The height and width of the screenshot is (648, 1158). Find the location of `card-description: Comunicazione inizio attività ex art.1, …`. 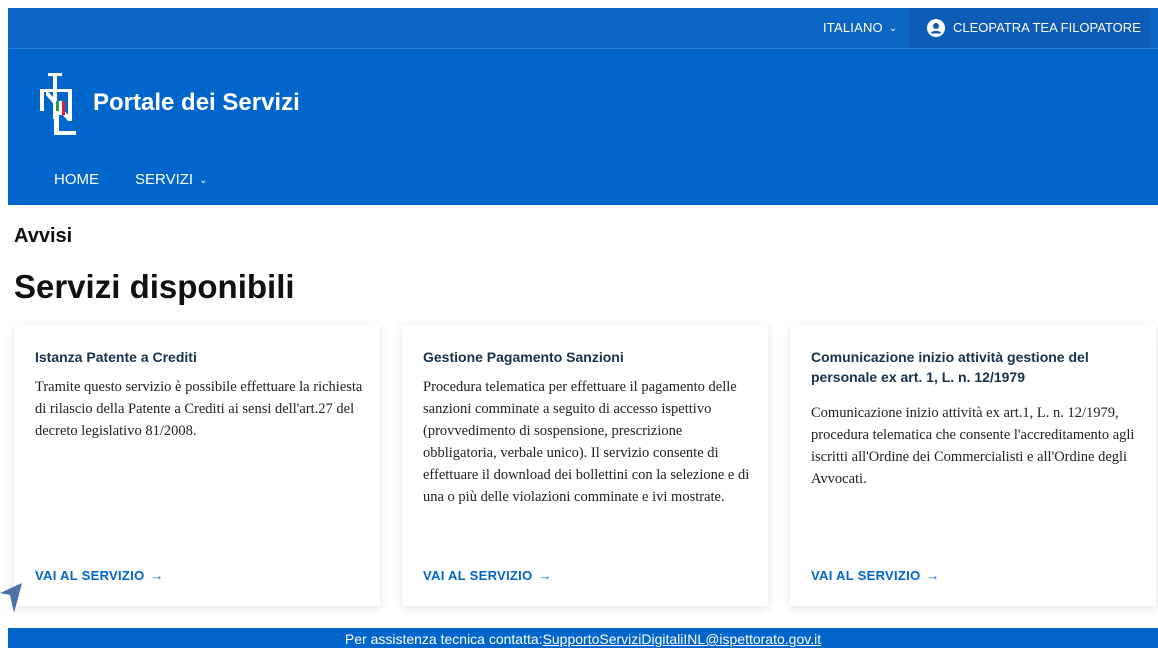

card-description: Comunicazione inizio attività ex art.1, … is located at coordinates (973, 446).